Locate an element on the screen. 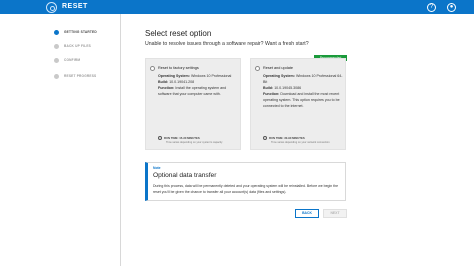  option-title: Reset to factory settings is located at coordinates (178, 68).